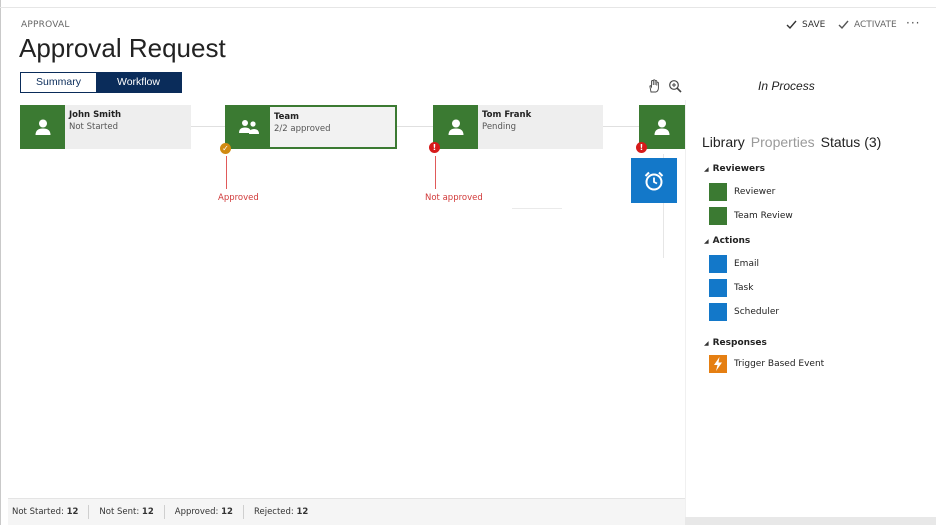  I want to click on alarm-clock-icon, so click(654, 180).